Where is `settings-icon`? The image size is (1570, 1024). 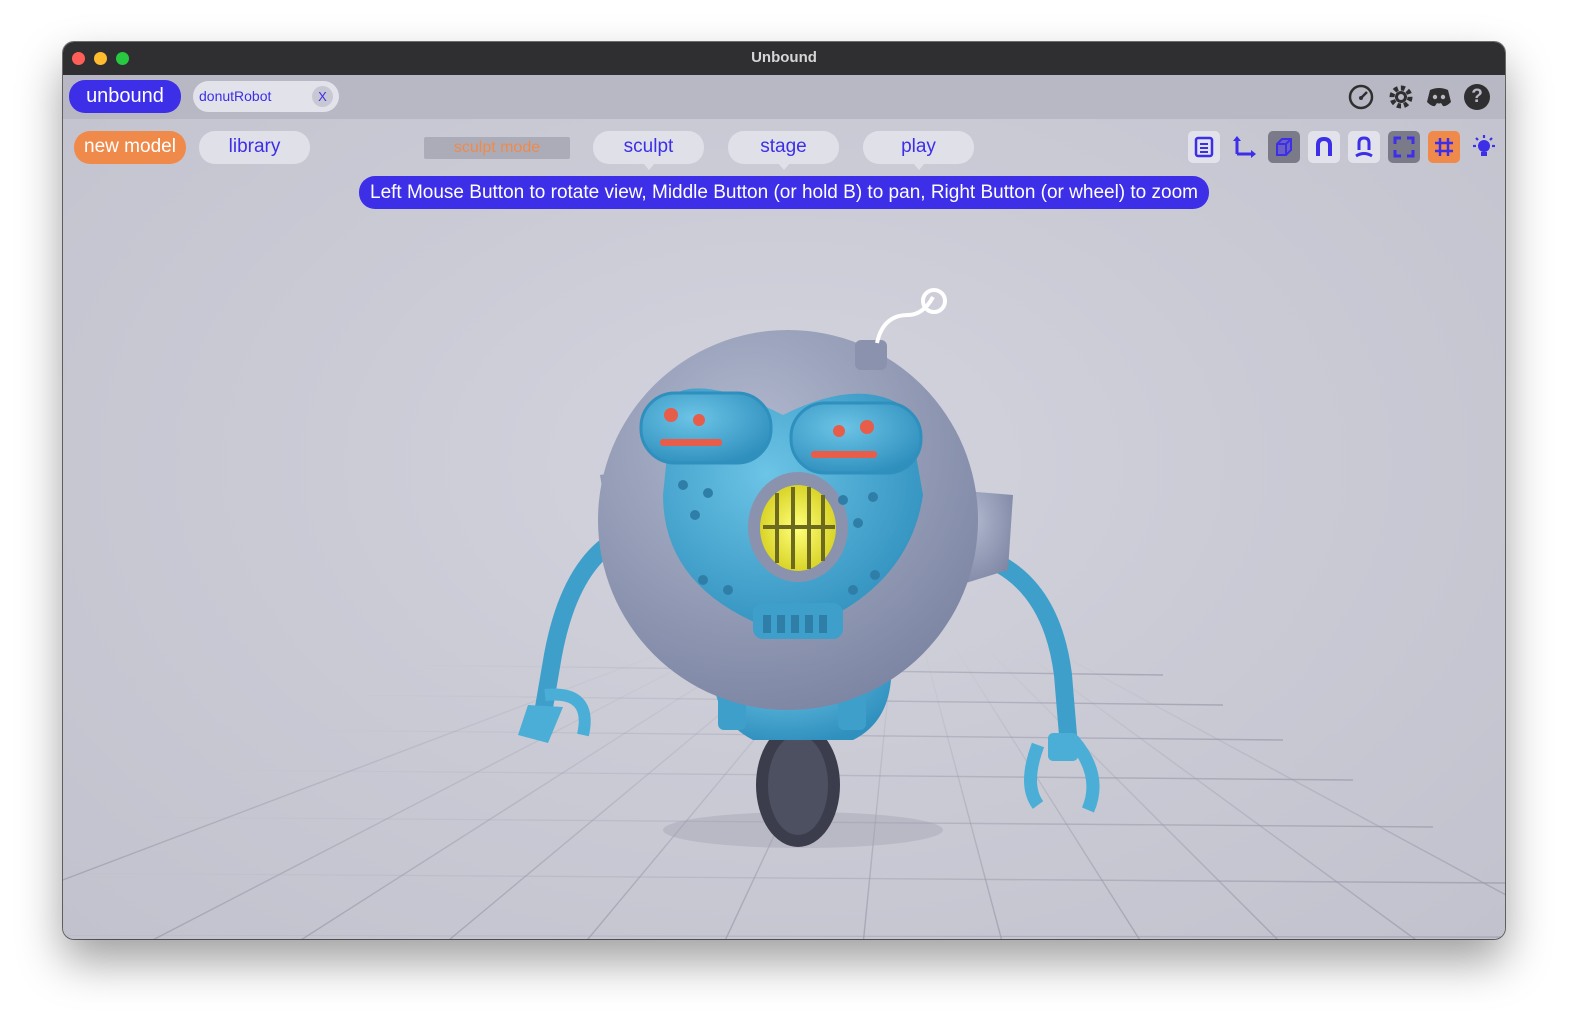 settings-icon is located at coordinates (1401, 97).